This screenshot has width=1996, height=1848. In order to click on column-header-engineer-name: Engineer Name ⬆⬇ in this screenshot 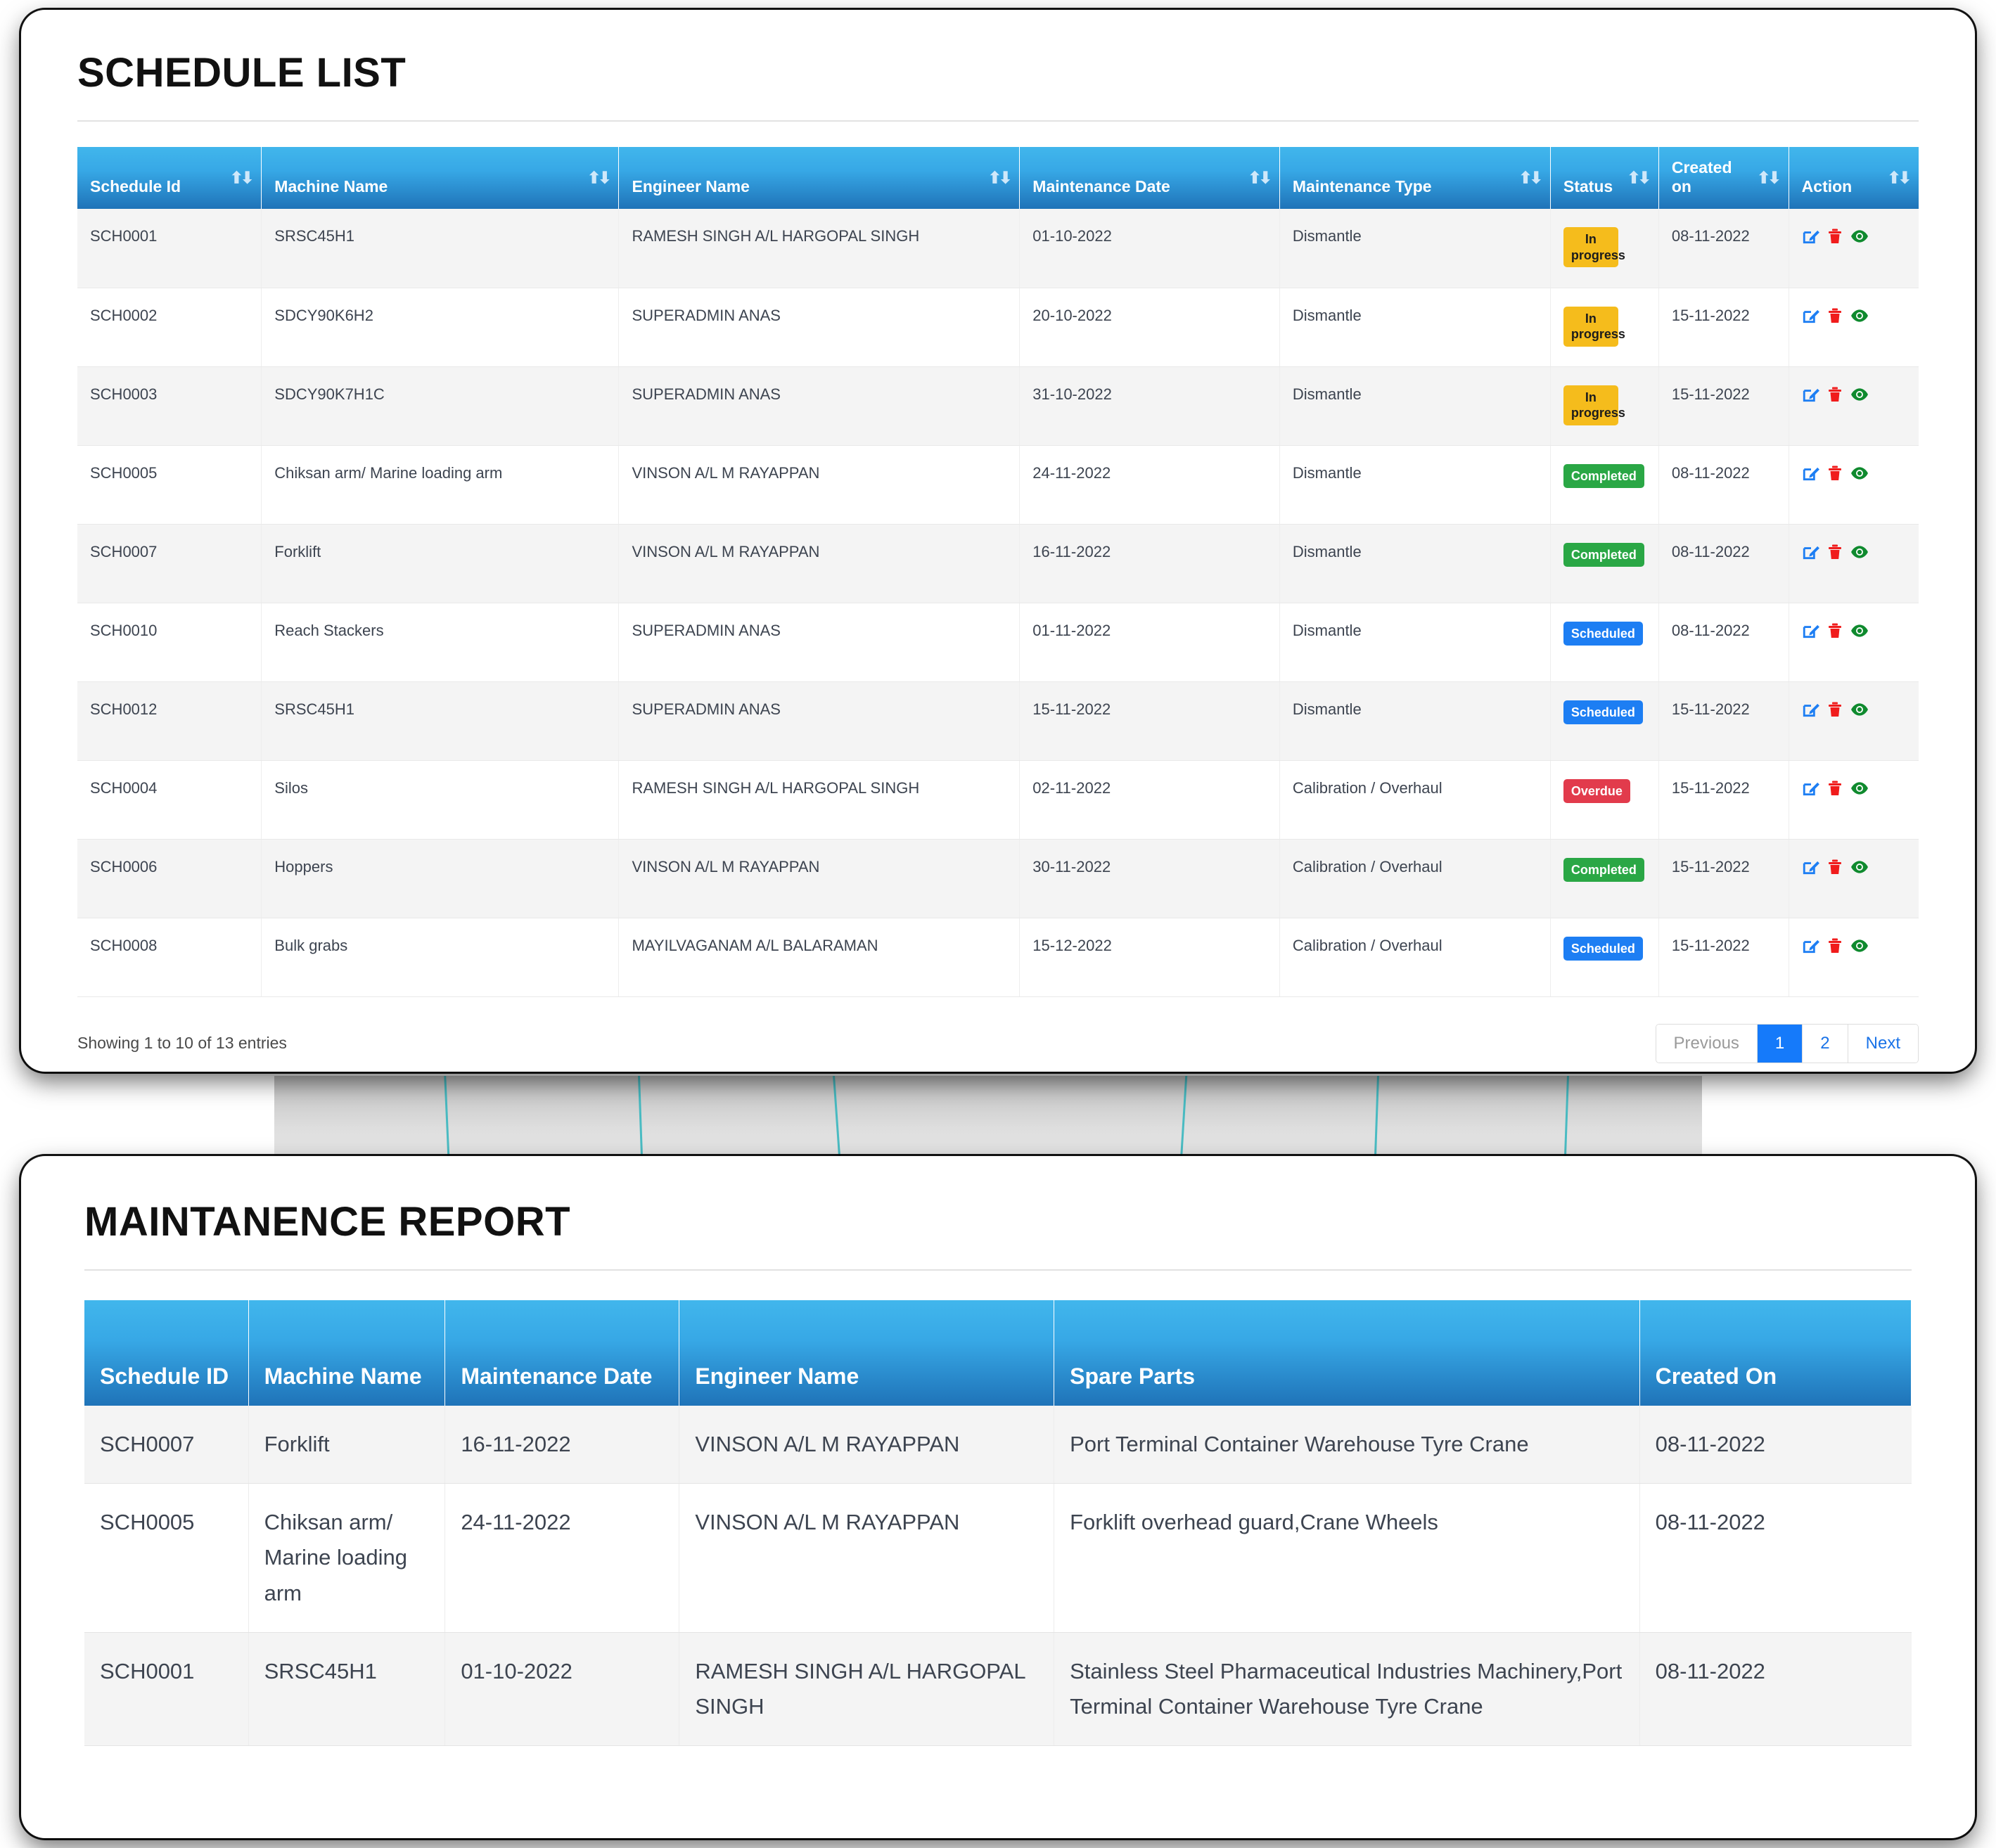, I will do `click(819, 178)`.